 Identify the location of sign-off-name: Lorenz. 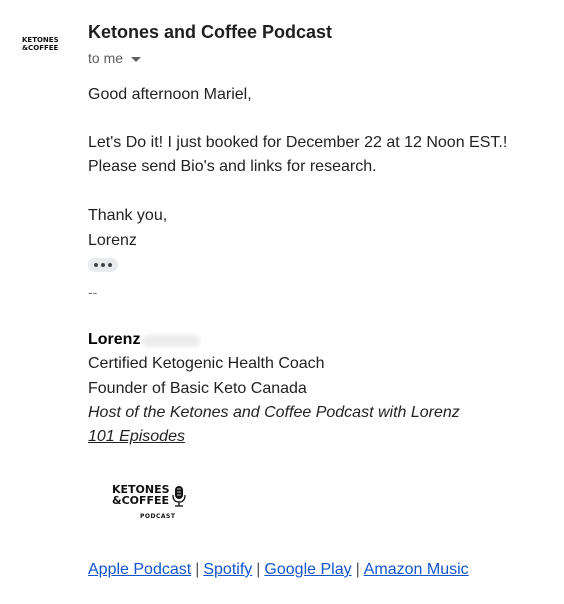
(112, 240).